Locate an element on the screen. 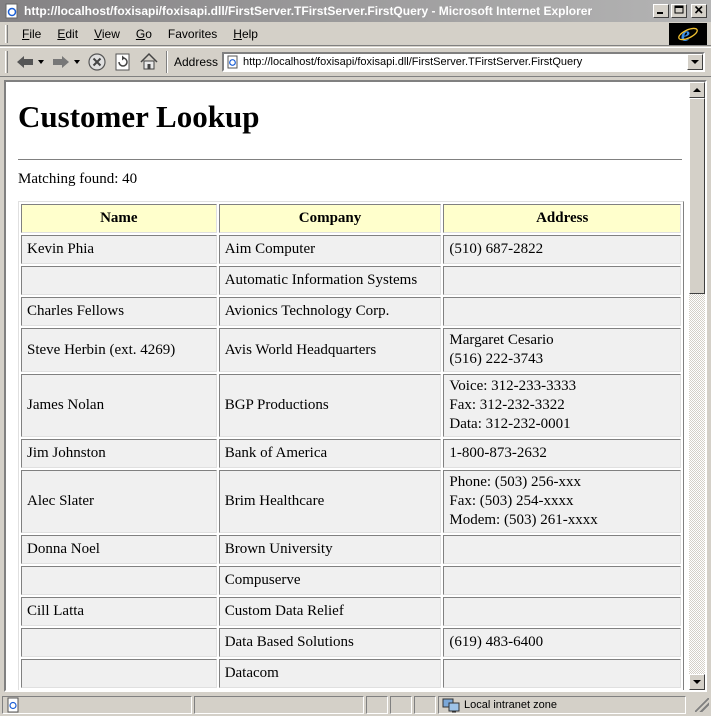 The image size is (711, 716). ie-logo-icon: e is located at coordinates (688, 34).